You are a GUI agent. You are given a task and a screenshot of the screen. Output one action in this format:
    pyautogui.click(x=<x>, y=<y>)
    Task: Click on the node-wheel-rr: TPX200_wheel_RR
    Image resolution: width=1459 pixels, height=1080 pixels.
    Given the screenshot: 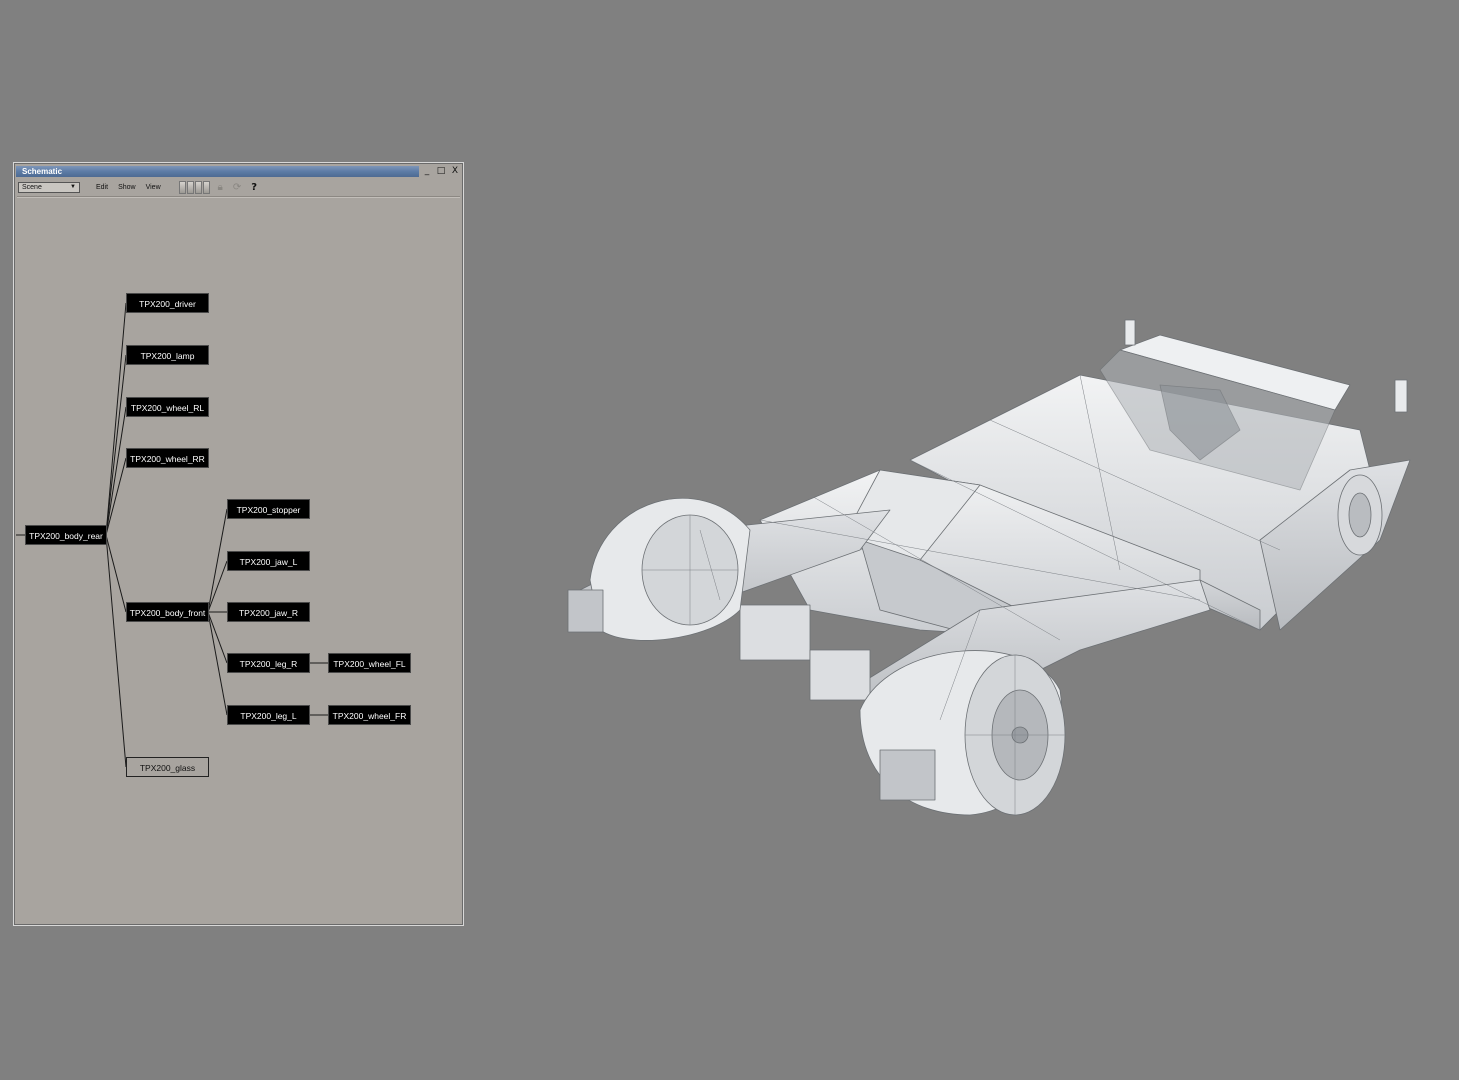 What is the action you would take?
    pyautogui.click(x=167, y=458)
    